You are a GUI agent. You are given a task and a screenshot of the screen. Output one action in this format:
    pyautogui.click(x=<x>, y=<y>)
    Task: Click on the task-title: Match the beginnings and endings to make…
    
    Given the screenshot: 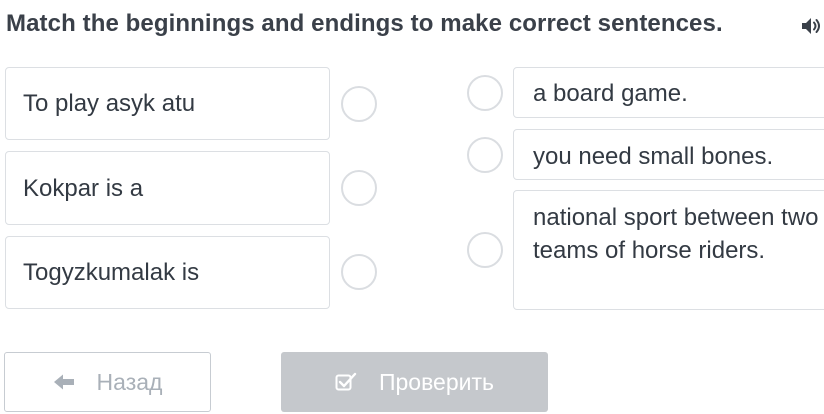 What is the action you would take?
    pyautogui.click(x=364, y=23)
    